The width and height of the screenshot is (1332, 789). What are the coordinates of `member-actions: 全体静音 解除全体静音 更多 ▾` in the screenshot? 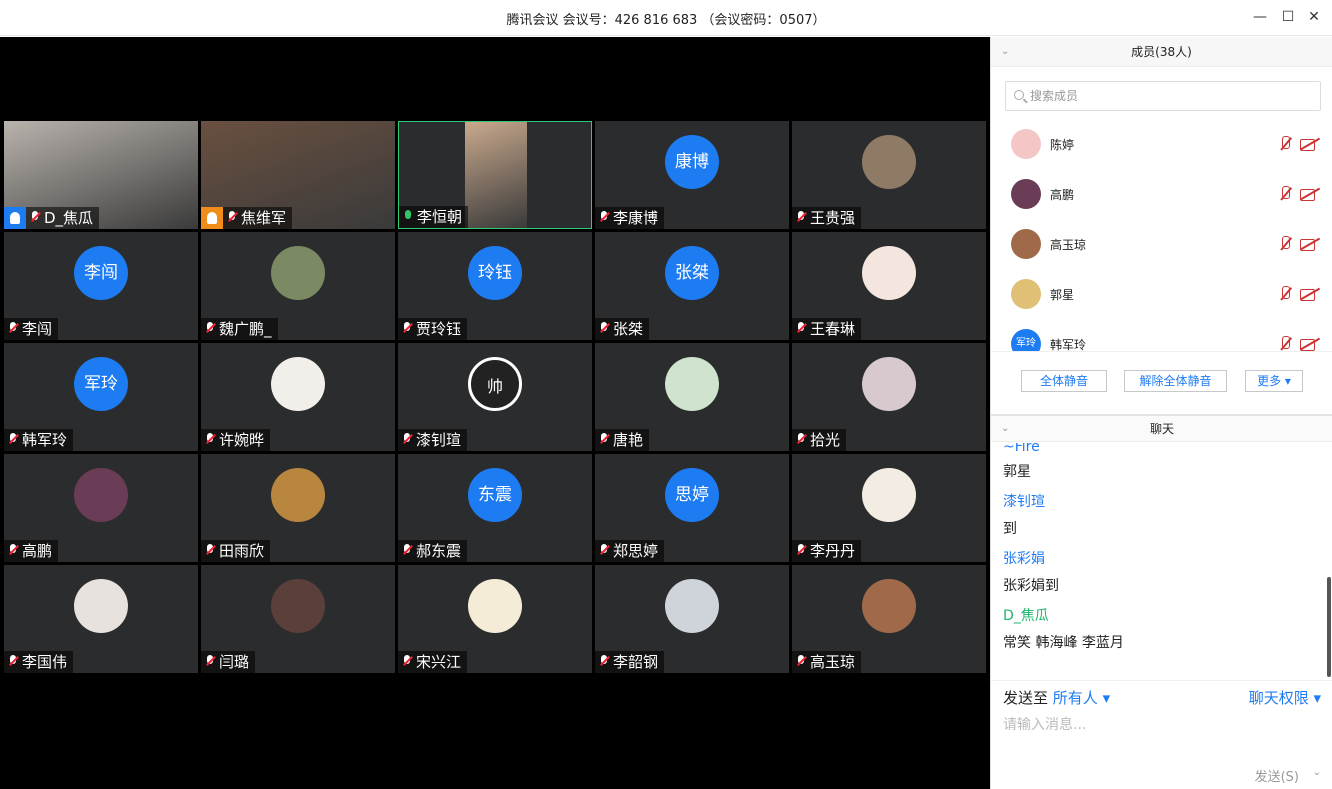 It's located at (1161, 382).